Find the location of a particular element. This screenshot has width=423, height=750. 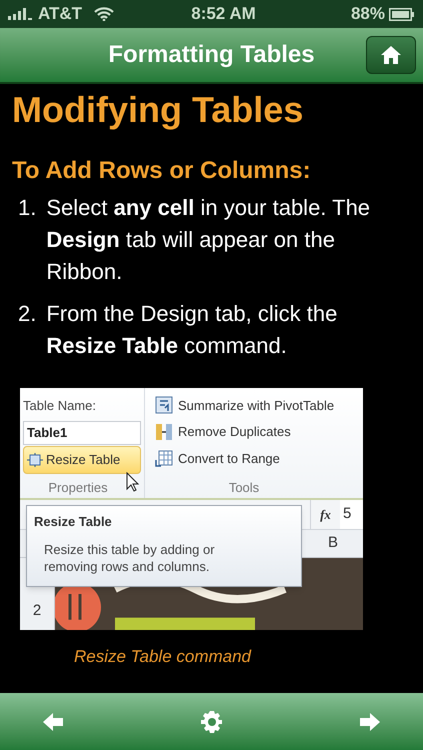

wifi-icon is located at coordinates (104, 14).